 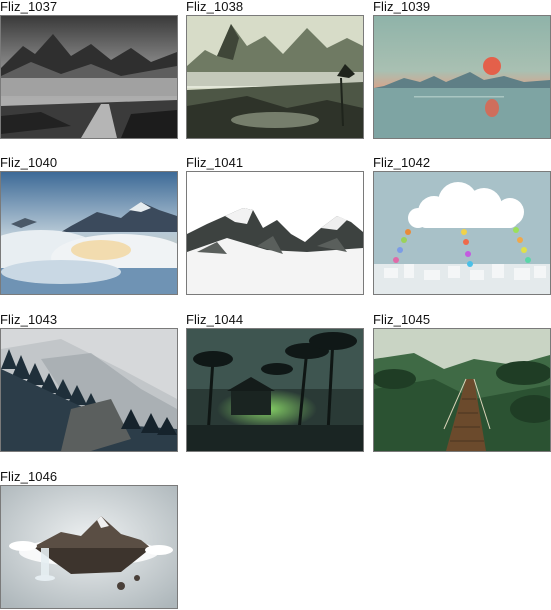 I want to click on gallery-item: Fliz_1037, so click(x=89, y=69).